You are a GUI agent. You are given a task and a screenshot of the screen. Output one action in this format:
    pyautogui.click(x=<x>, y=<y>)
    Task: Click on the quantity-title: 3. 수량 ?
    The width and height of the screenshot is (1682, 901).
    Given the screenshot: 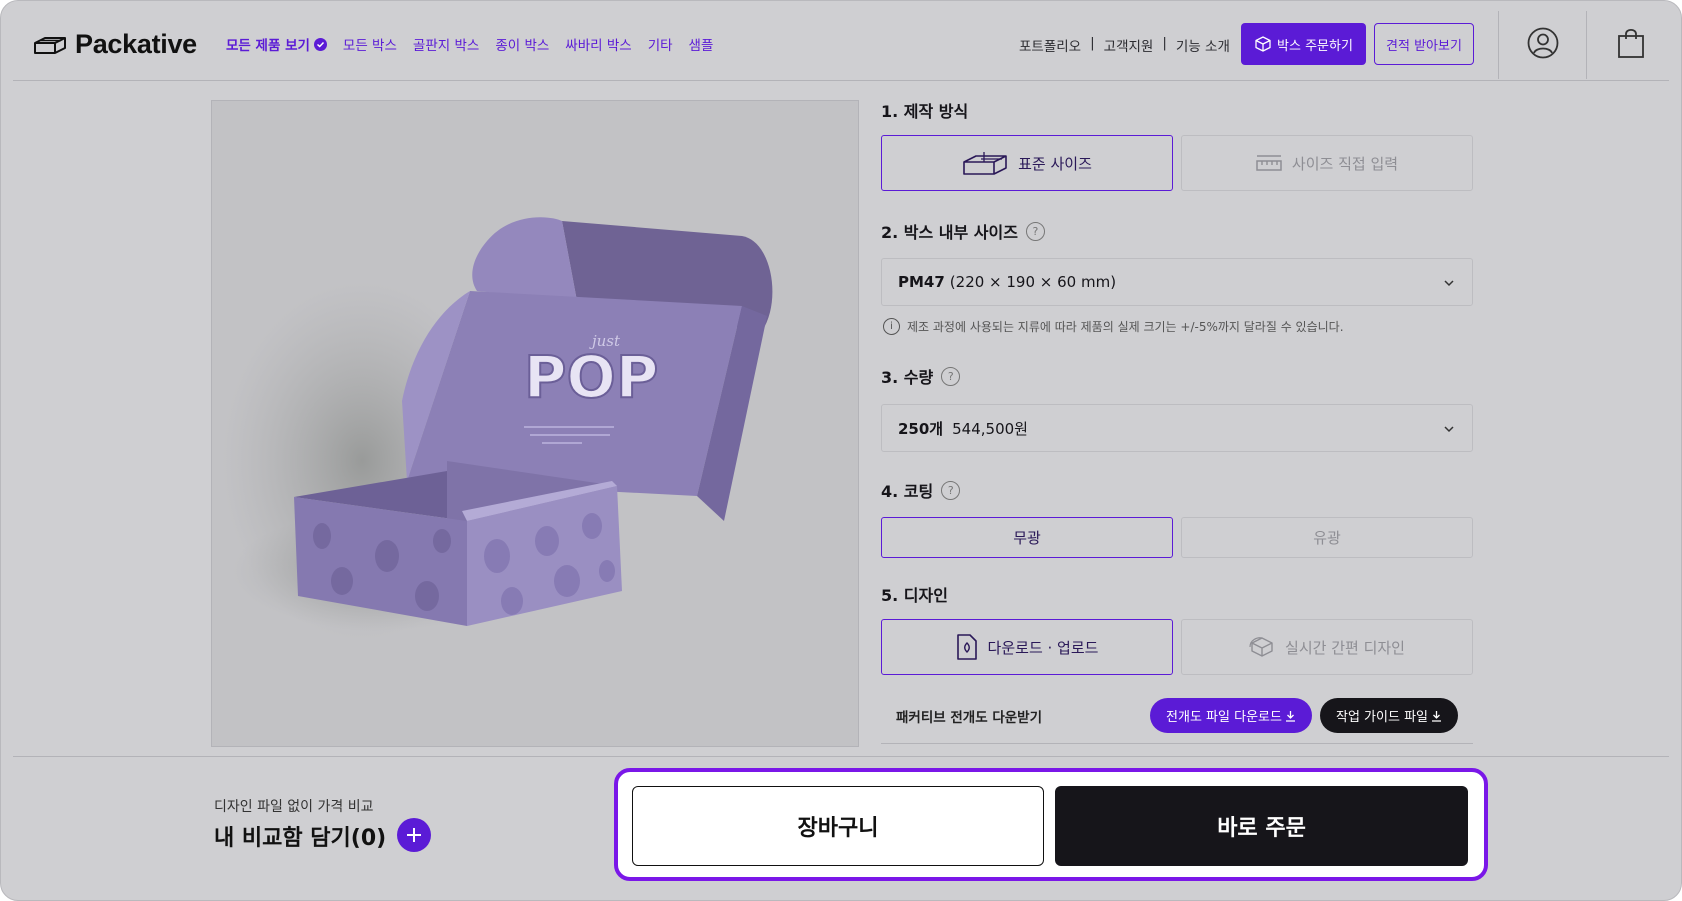 What is the action you would take?
    pyautogui.click(x=921, y=376)
    